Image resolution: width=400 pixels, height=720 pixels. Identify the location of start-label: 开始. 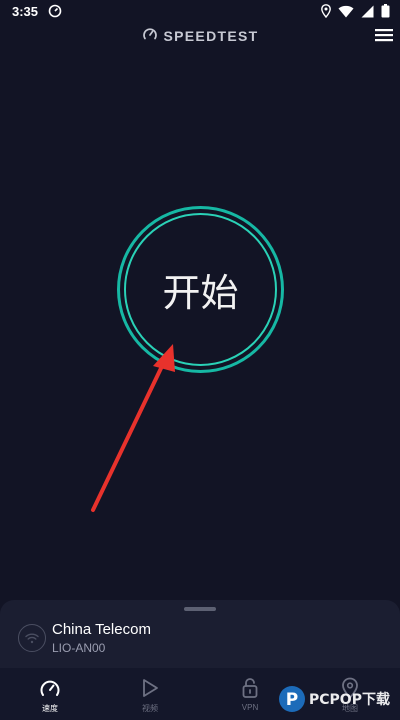
(200, 293).